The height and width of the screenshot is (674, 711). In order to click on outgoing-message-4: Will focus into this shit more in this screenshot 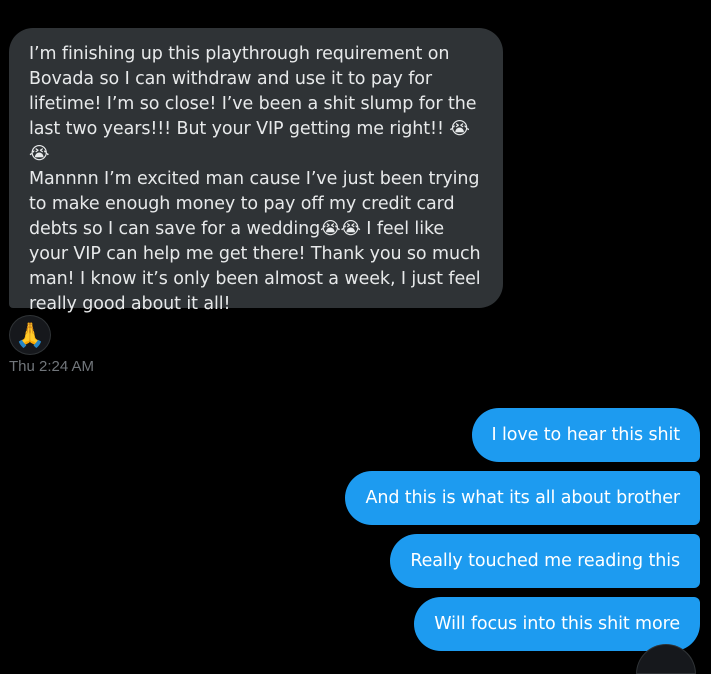, I will do `click(557, 624)`.